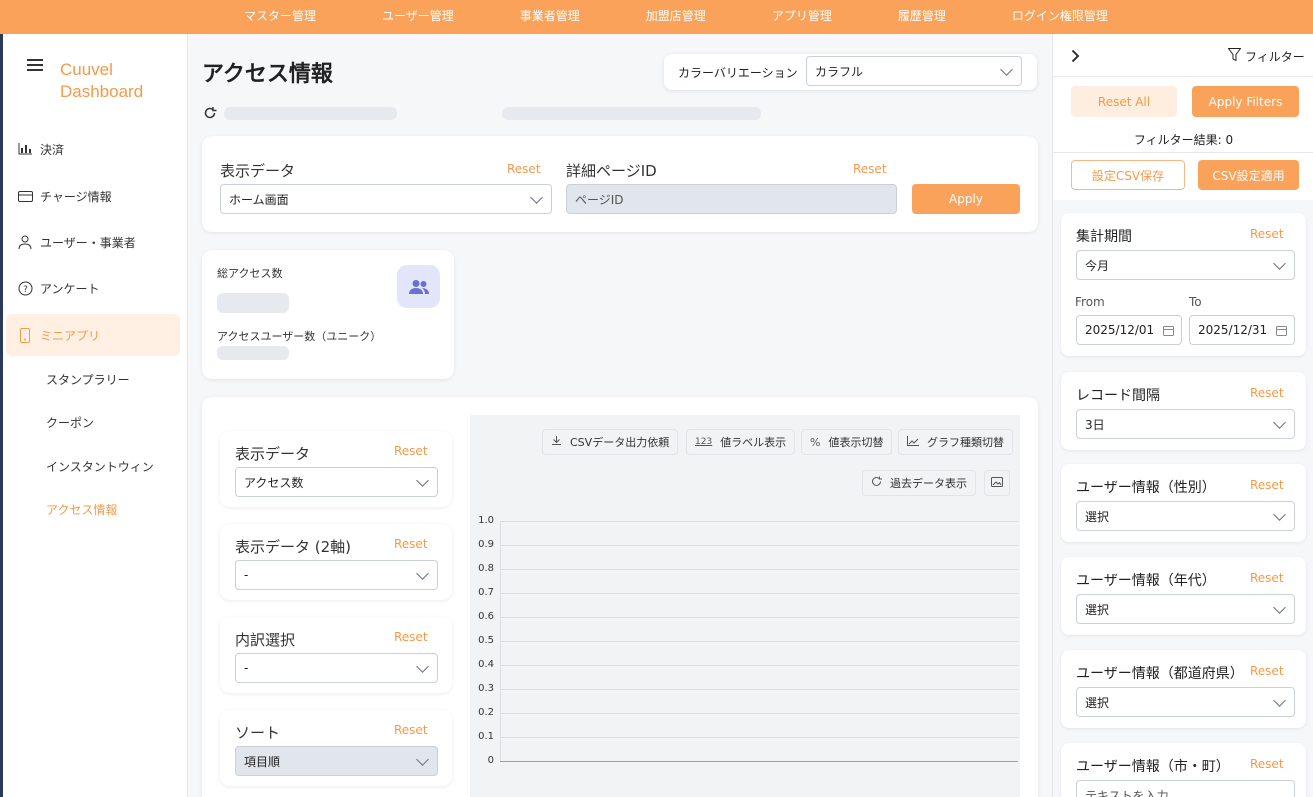 The height and width of the screenshot is (797, 1313). What do you see at coordinates (411, 637) in the screenshot?
I see `breakdown-reset: Reset` at bounding box center [411, 637].